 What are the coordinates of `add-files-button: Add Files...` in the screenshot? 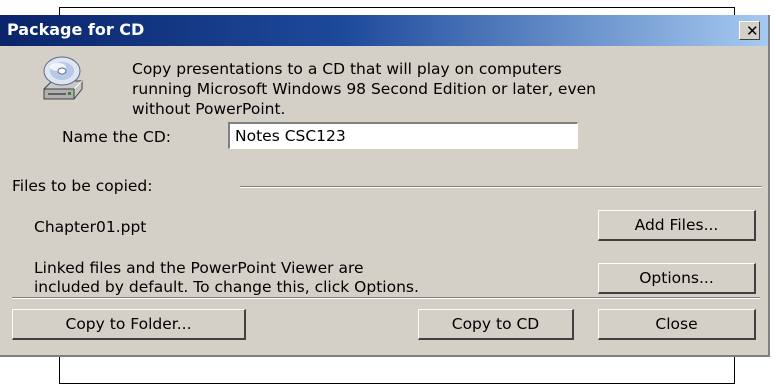 It's located at (677, 225).